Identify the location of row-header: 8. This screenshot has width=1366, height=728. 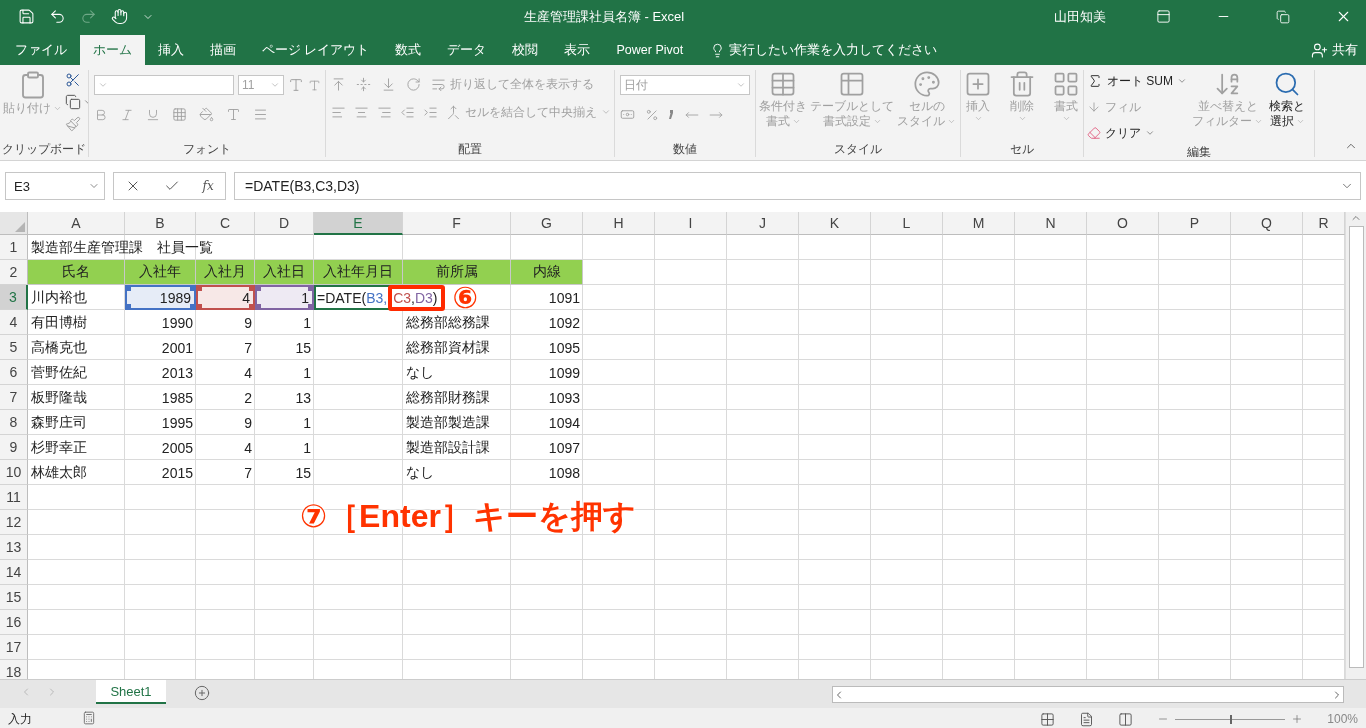
(14, 422).